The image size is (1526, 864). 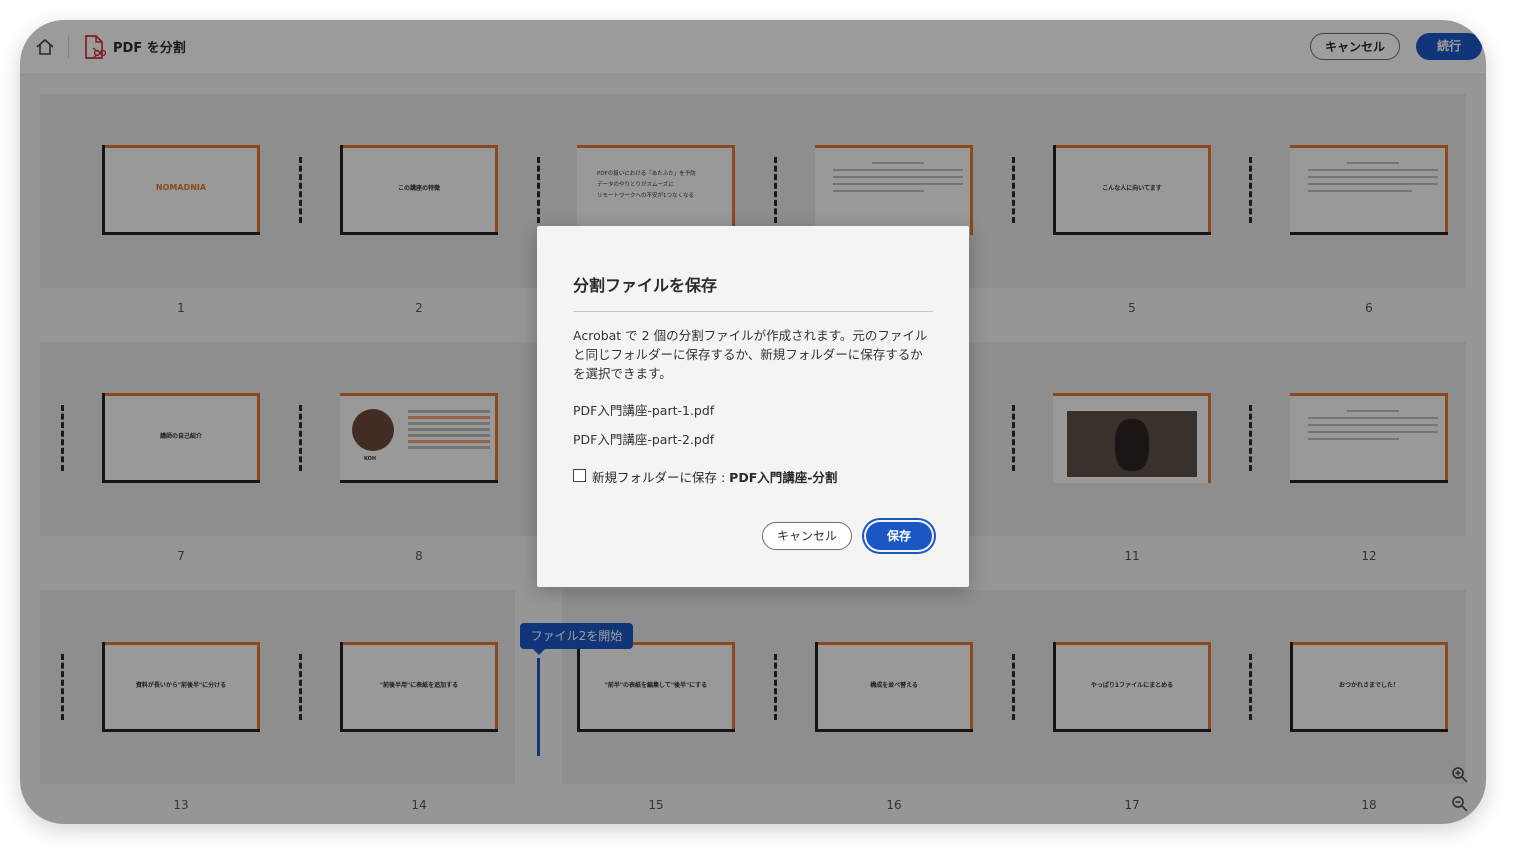 What do you see at coordinates (753, 311) in the screenshot?
I see `dialog-divider` at bounding box center [753, 311].